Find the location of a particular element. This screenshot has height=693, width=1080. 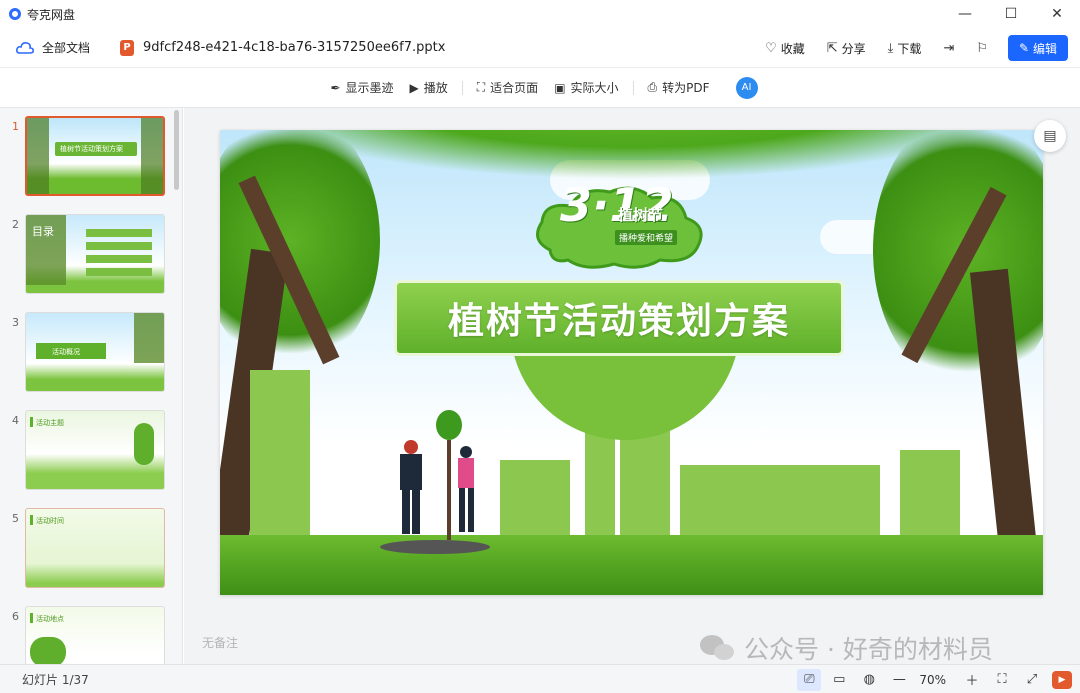

view-toolbar: ✒ 显示墨迹 ▶ 播放 ⛶ 适合页面 ▣ 实际大小 ⎙ 转为PDF AI is located at coordinates (540, 88).